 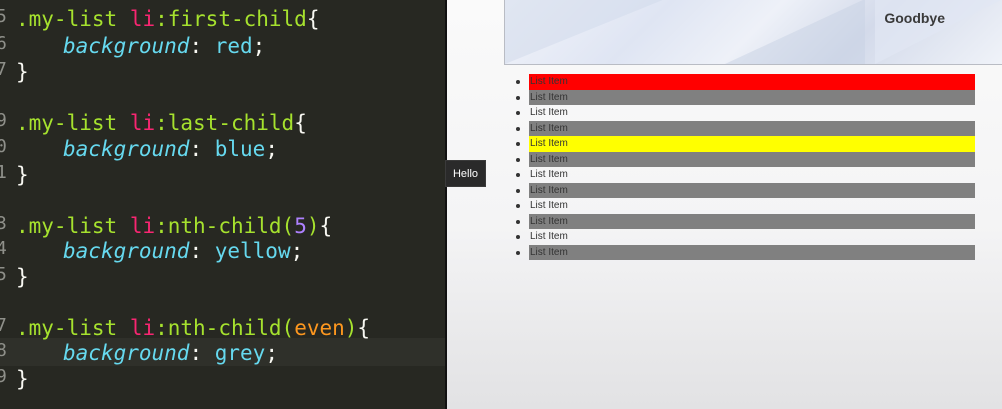 What do you see at coordinates (3, 248) in the screenshot?
I see `line-number: 4` at bounding box center [3, 248].